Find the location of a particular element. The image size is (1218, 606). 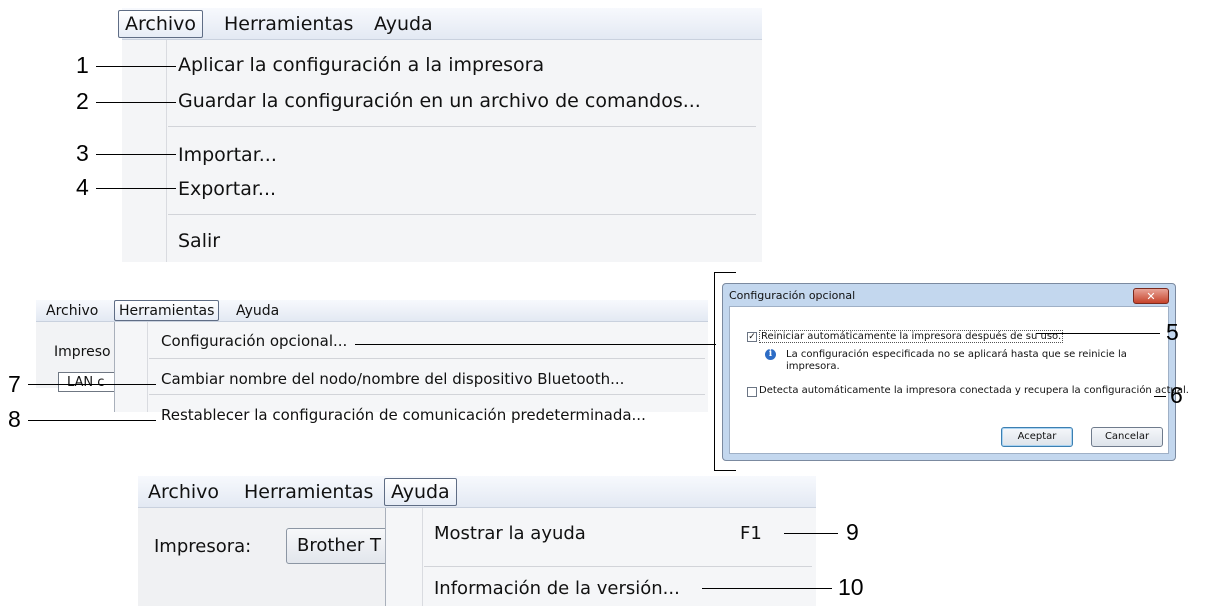

archivo-menubar: Archivo Herramientas Ayuda is located at coordinates (440, 24).